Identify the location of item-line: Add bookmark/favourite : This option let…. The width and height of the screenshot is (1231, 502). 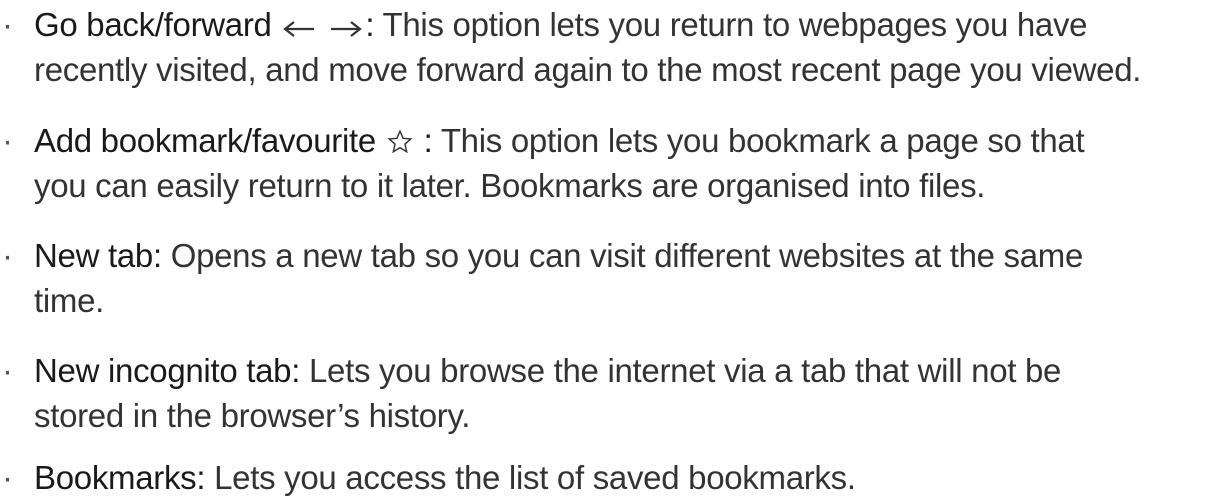
(559, 142).